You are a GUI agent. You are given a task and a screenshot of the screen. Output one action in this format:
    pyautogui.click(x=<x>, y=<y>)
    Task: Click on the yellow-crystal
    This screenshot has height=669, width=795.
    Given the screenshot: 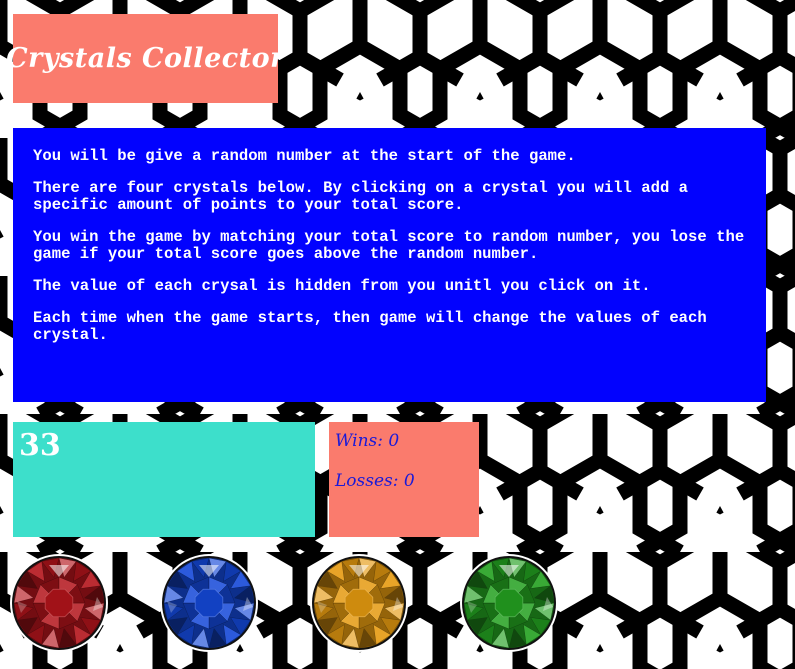 What is the action you would take?
    pyautogui.click(x=359, y=603)
    